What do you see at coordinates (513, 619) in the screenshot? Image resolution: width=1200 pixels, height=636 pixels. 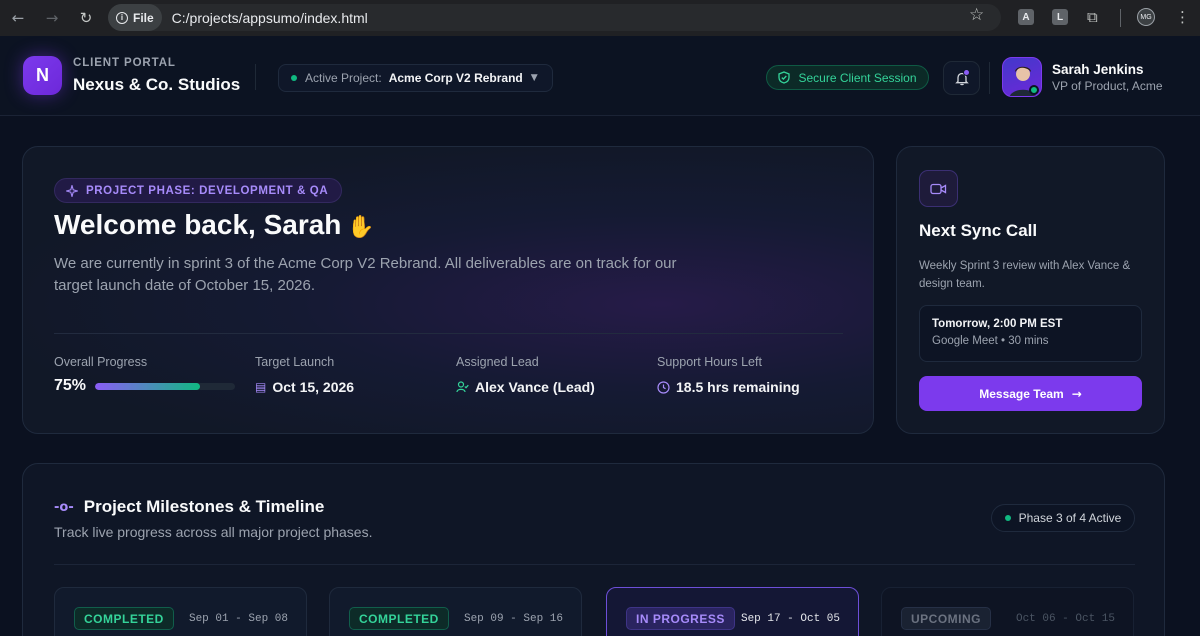 I see `milestone-dates: Sep 09 - Sep 16` at bounding box center [513, 619].